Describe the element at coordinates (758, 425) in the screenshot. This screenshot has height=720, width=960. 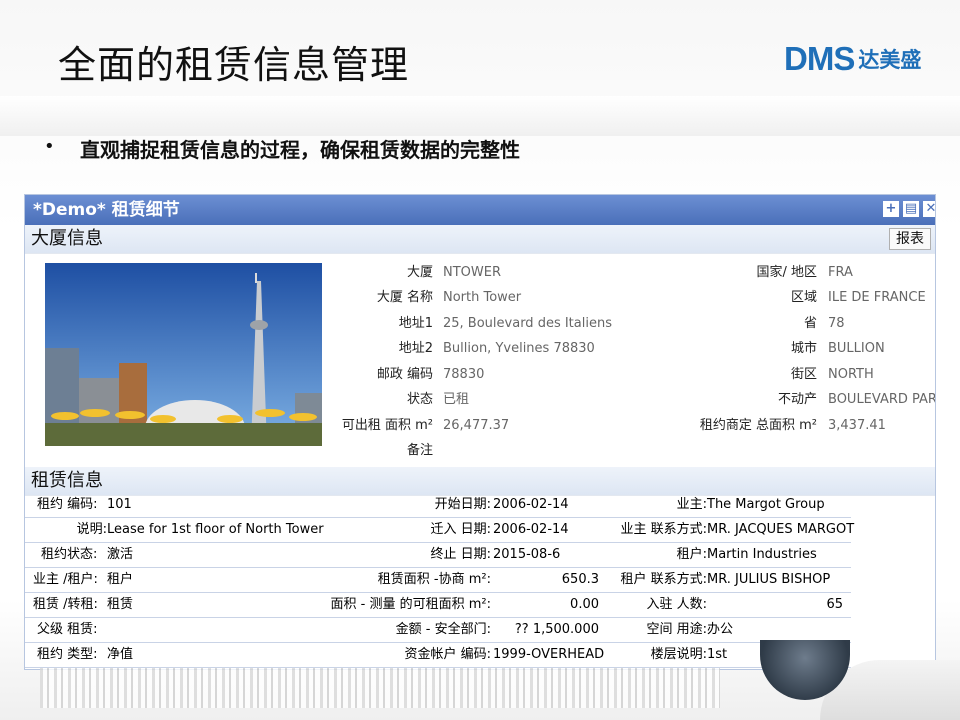
I see `field-label: 租约商定 总面积 m²` at that location.